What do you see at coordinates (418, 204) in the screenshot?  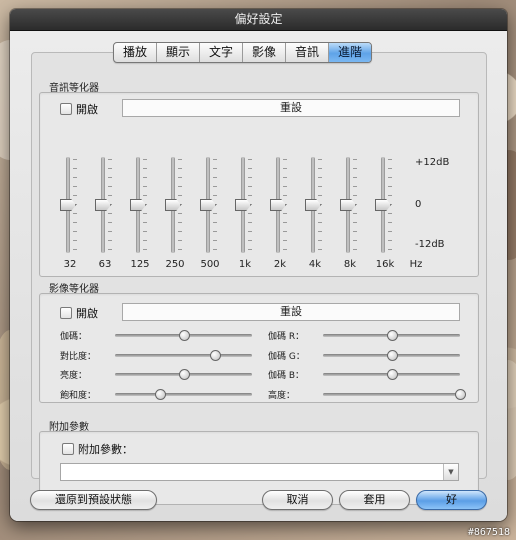 I see `db-mid-label: 0` at bounding box center [418, 204].